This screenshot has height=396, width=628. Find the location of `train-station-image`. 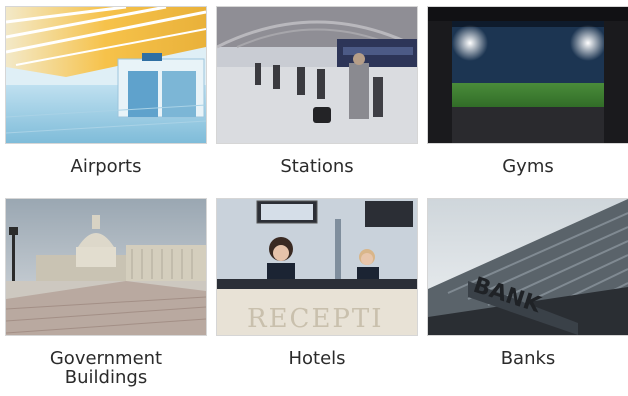

train-station-image is located at coordinates (317, 75).